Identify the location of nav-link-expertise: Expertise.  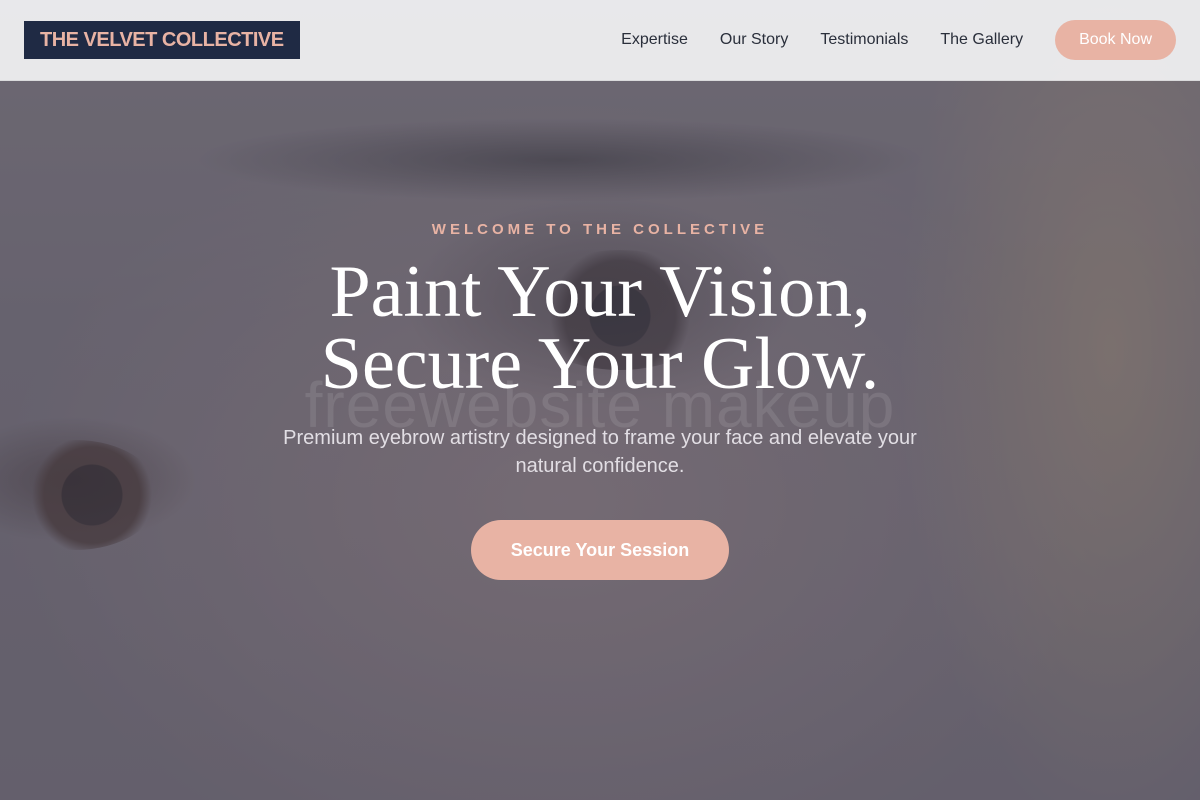
(654, 40).